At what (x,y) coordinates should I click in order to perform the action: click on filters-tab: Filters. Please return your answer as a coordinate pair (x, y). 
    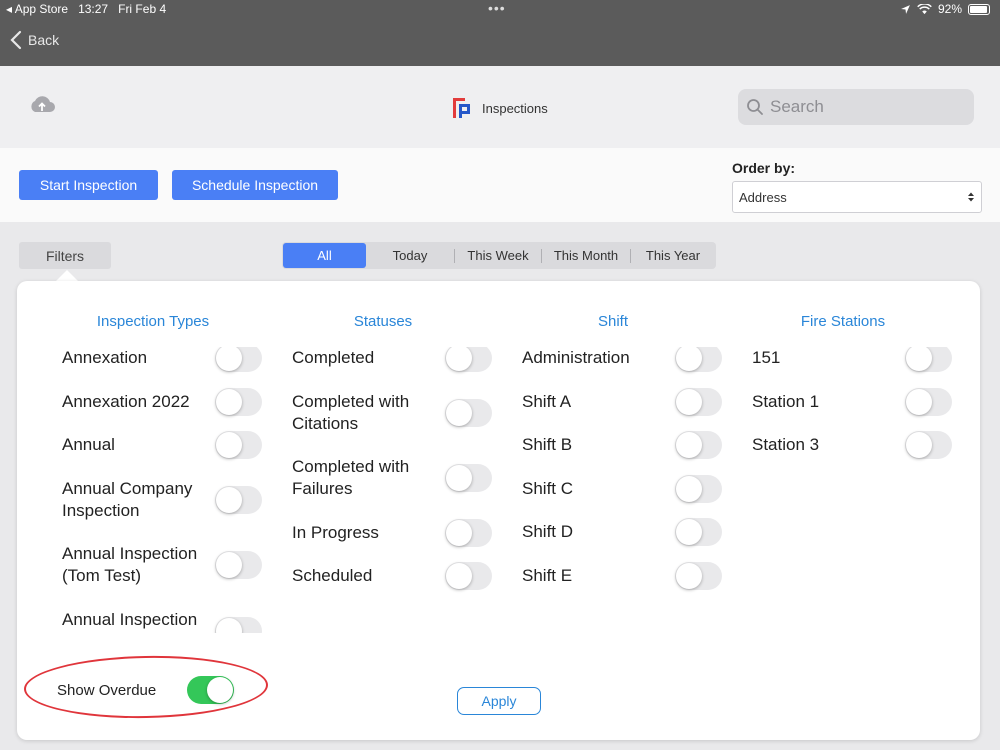
    Looking at the image, I should click on (65, 255).